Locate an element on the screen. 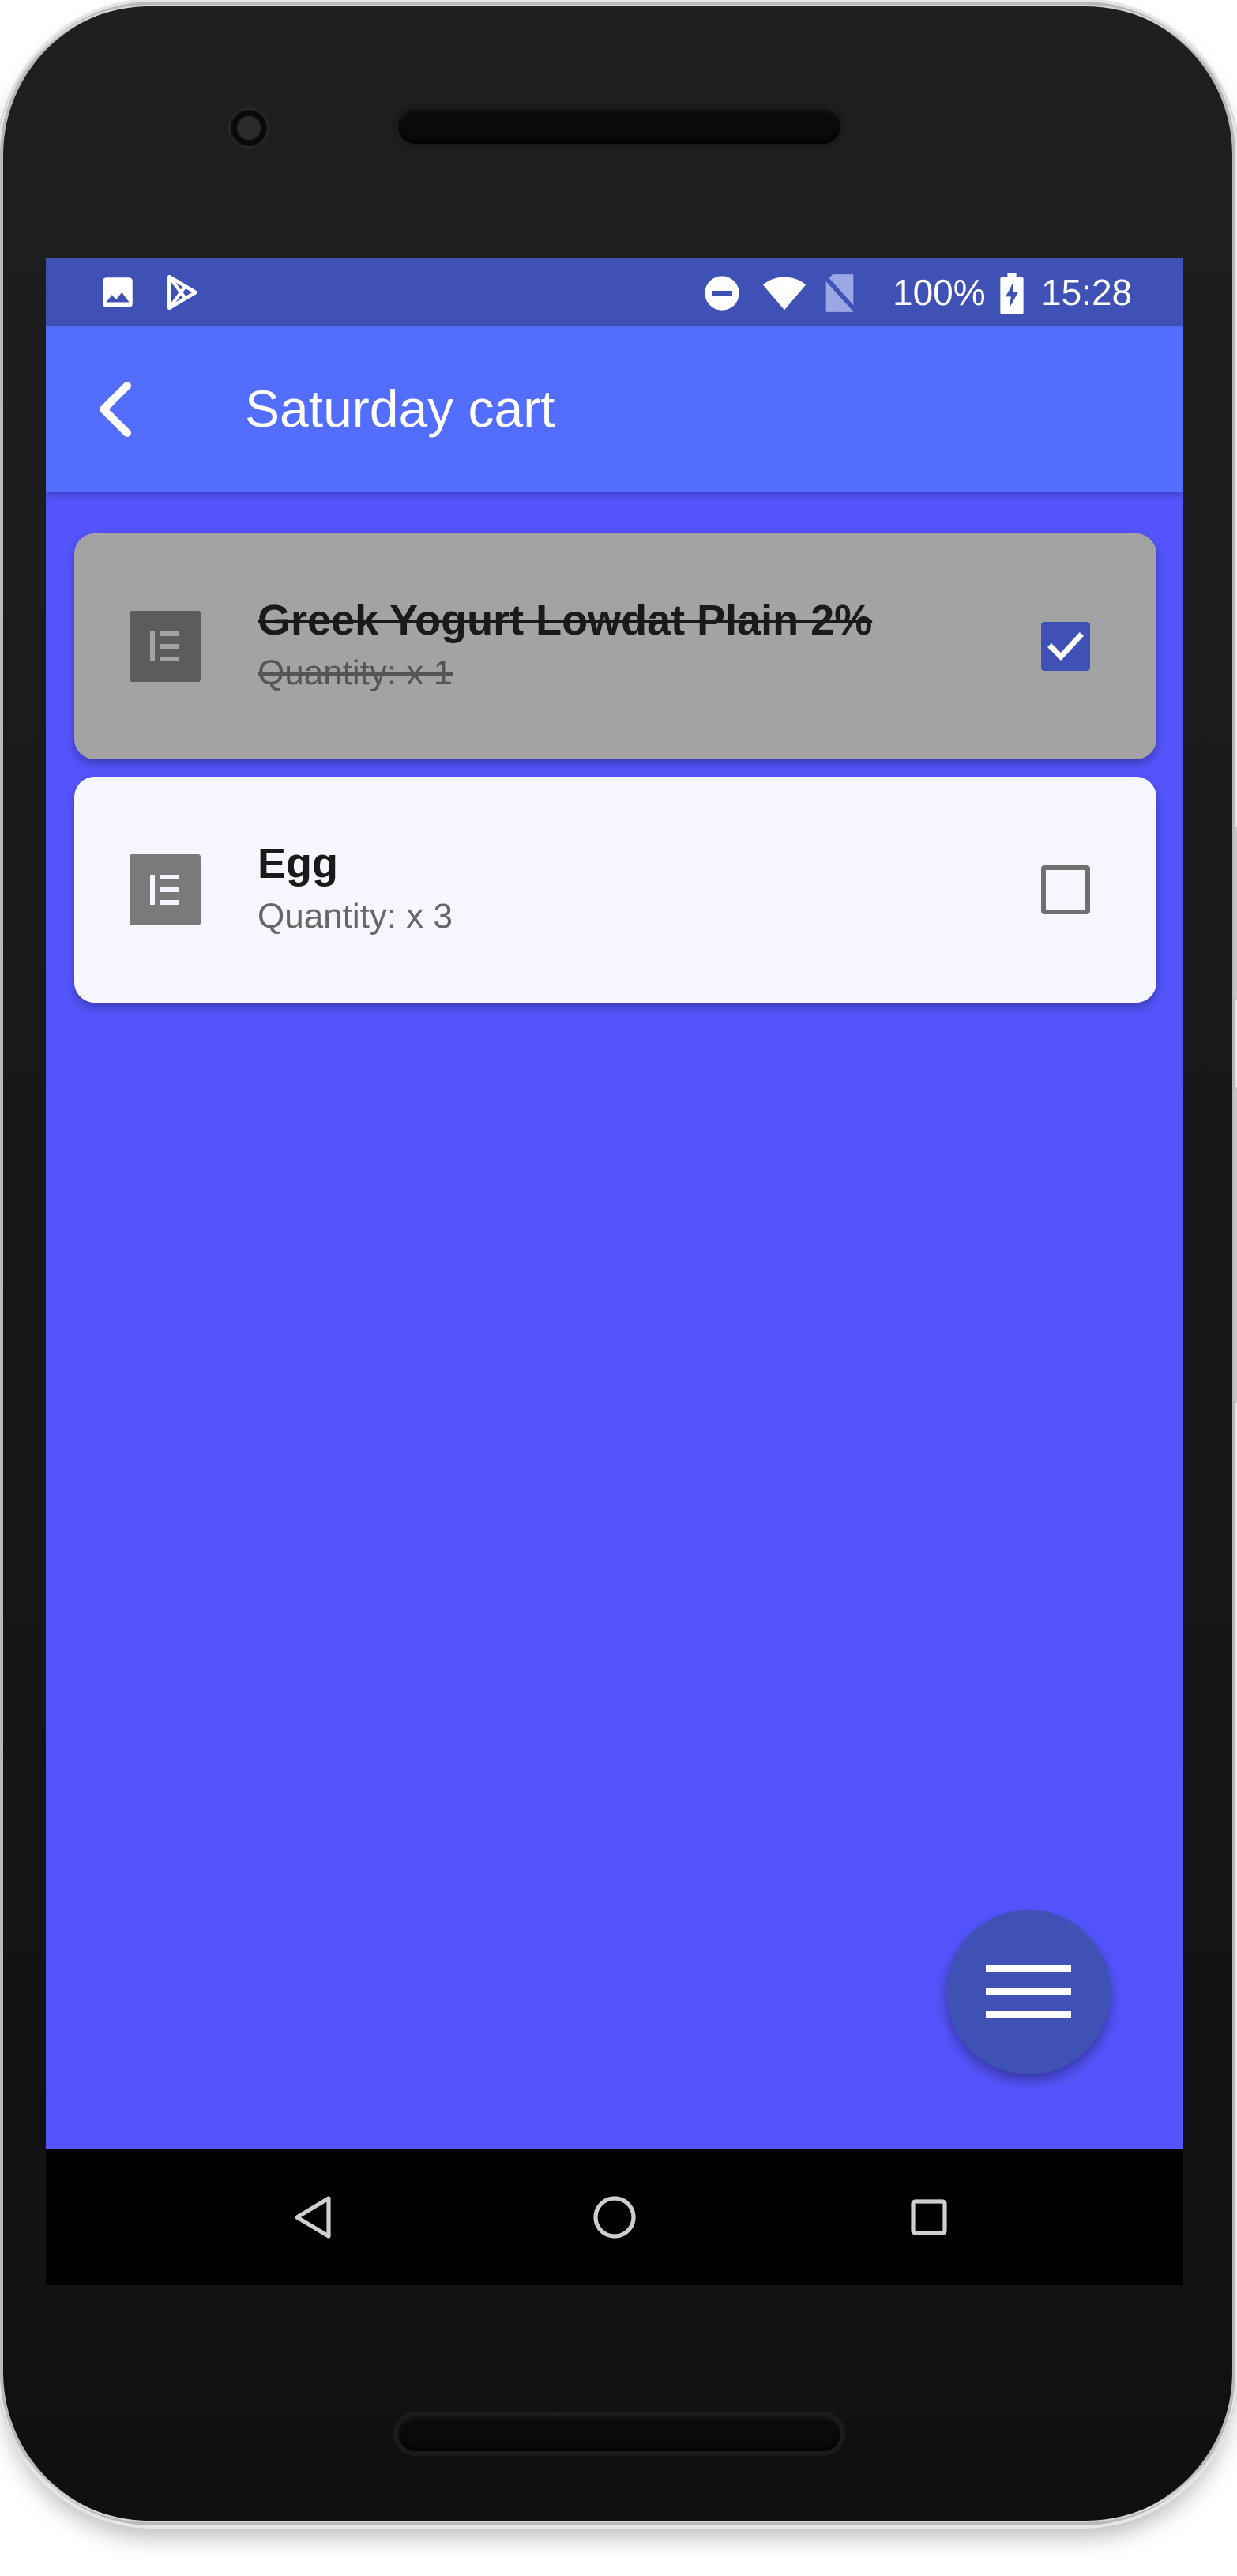  status-bar: 100% 15:28 is located at coordinates (614, 292).